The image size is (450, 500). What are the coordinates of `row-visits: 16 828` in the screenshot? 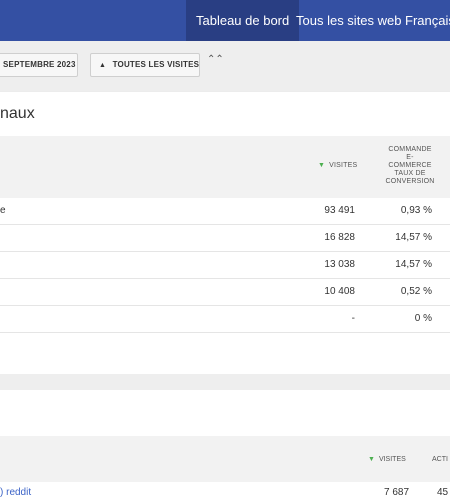 It's located at (339, 237).